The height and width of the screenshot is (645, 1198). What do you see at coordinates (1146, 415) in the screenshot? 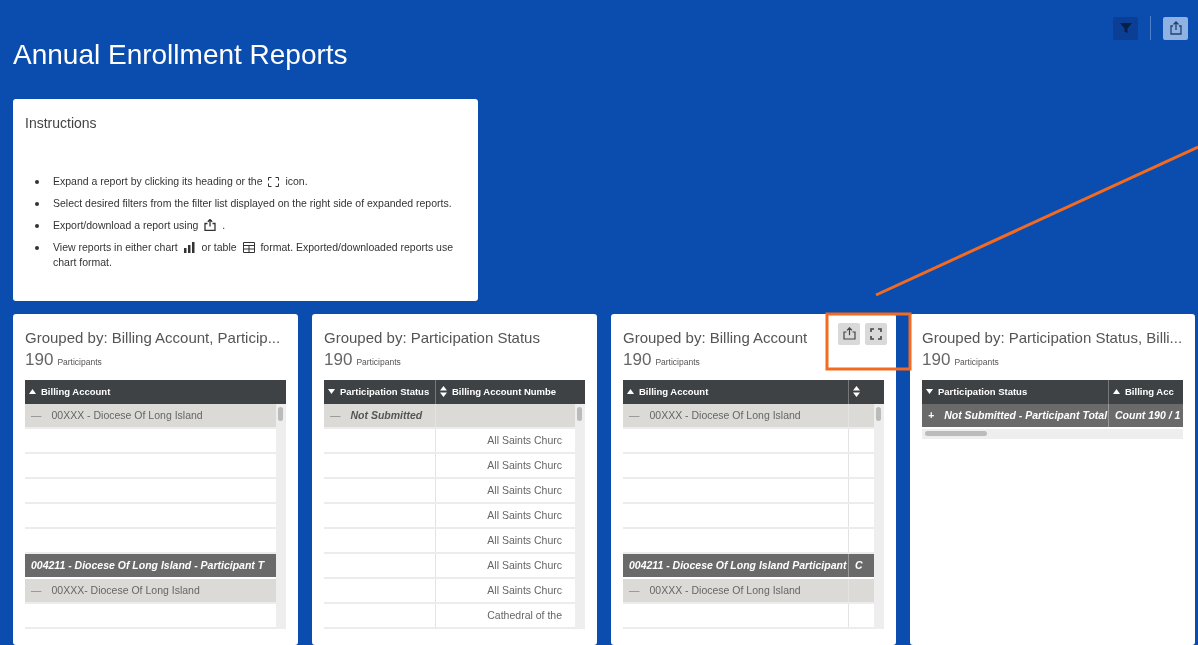
I see `total-cell: Count 190 / 1` at bounding box center [1146, 415].